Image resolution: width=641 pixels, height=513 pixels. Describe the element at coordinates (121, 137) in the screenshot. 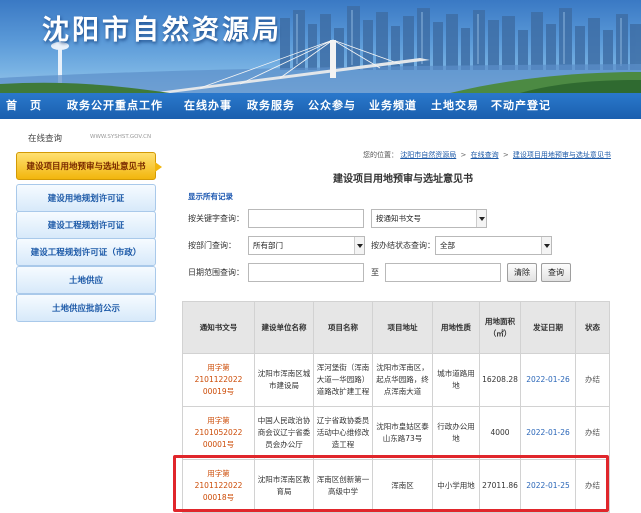

I see `sidebar-url-text: WWW.SYSHST.GOV.CN` at that location.